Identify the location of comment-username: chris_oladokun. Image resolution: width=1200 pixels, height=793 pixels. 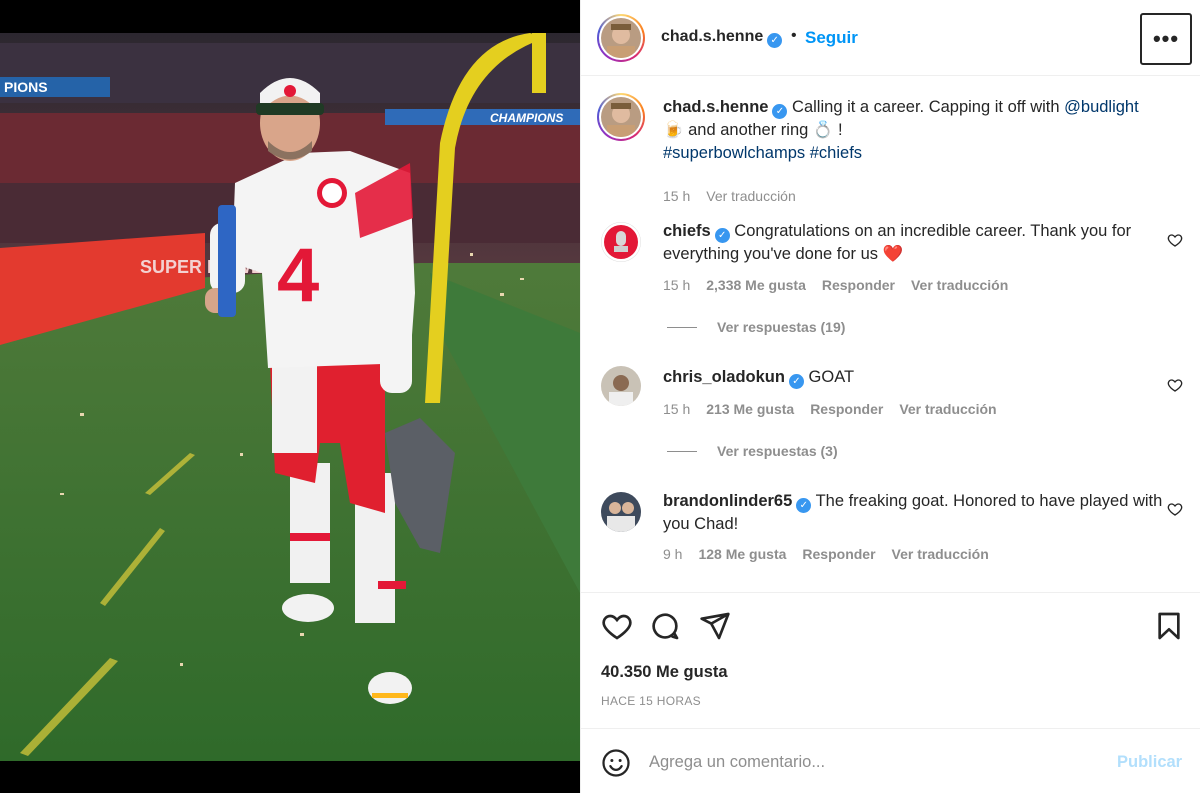
(724, 377).